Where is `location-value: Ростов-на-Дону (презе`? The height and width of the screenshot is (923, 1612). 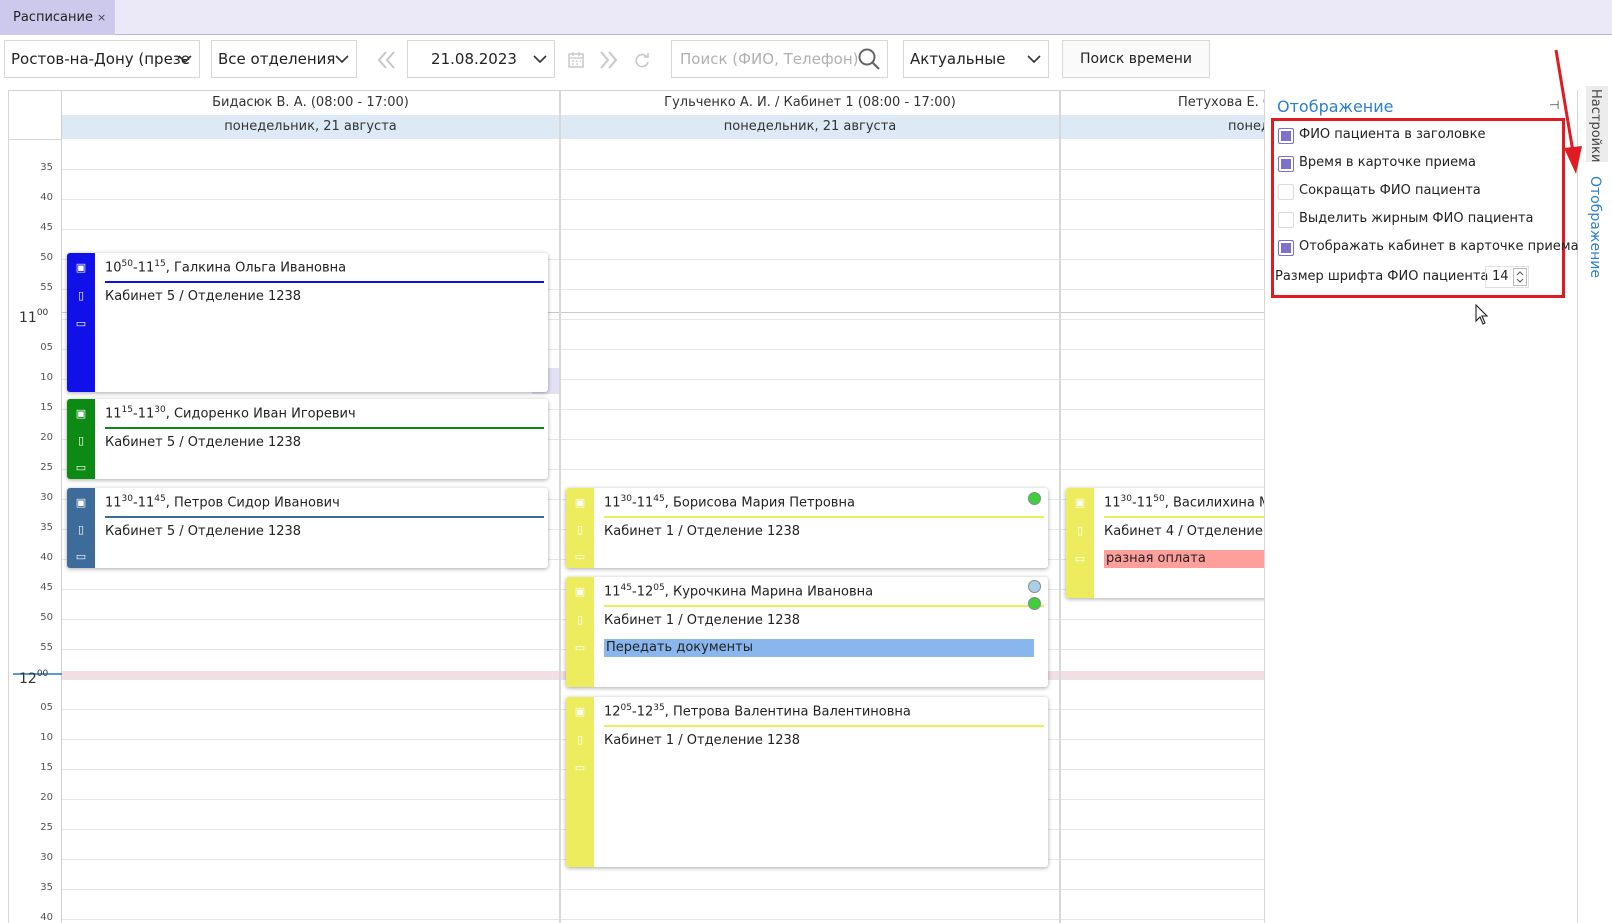 location-value: Ростов-на-Дону (презе is located at coordinates (101, 59).